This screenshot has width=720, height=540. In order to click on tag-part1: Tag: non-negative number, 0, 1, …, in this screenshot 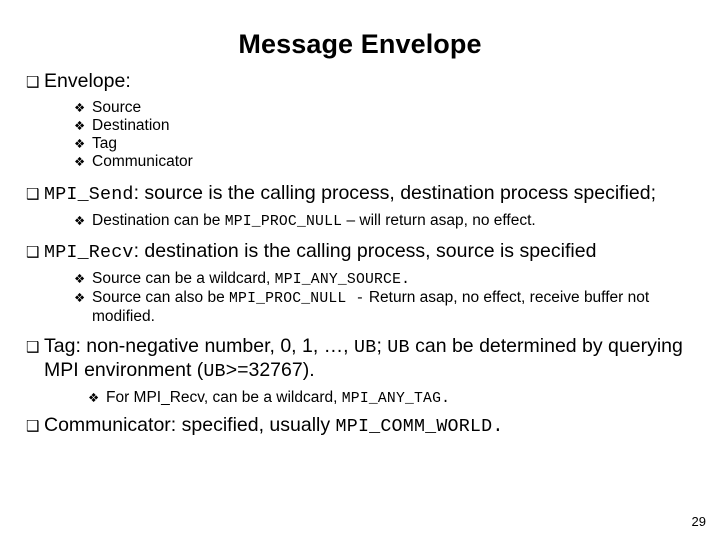, I will do `click(199, 346)`.